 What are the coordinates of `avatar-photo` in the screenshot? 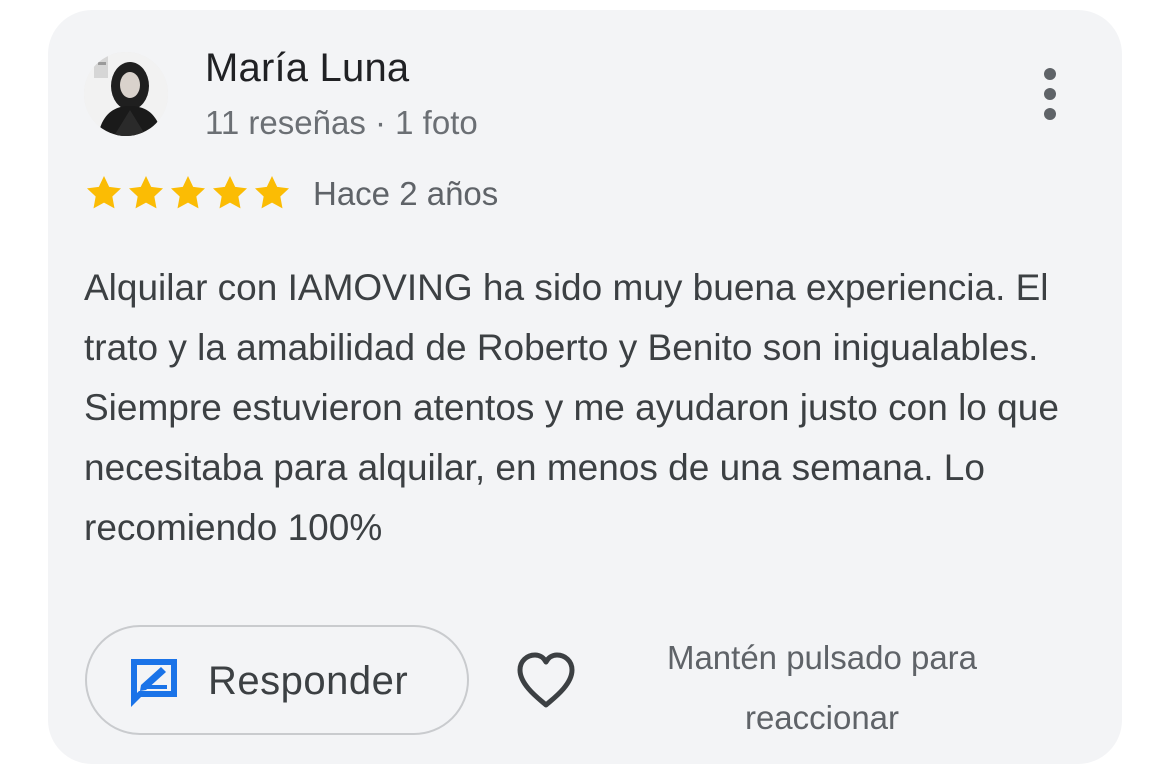 It's located at (126, 94).